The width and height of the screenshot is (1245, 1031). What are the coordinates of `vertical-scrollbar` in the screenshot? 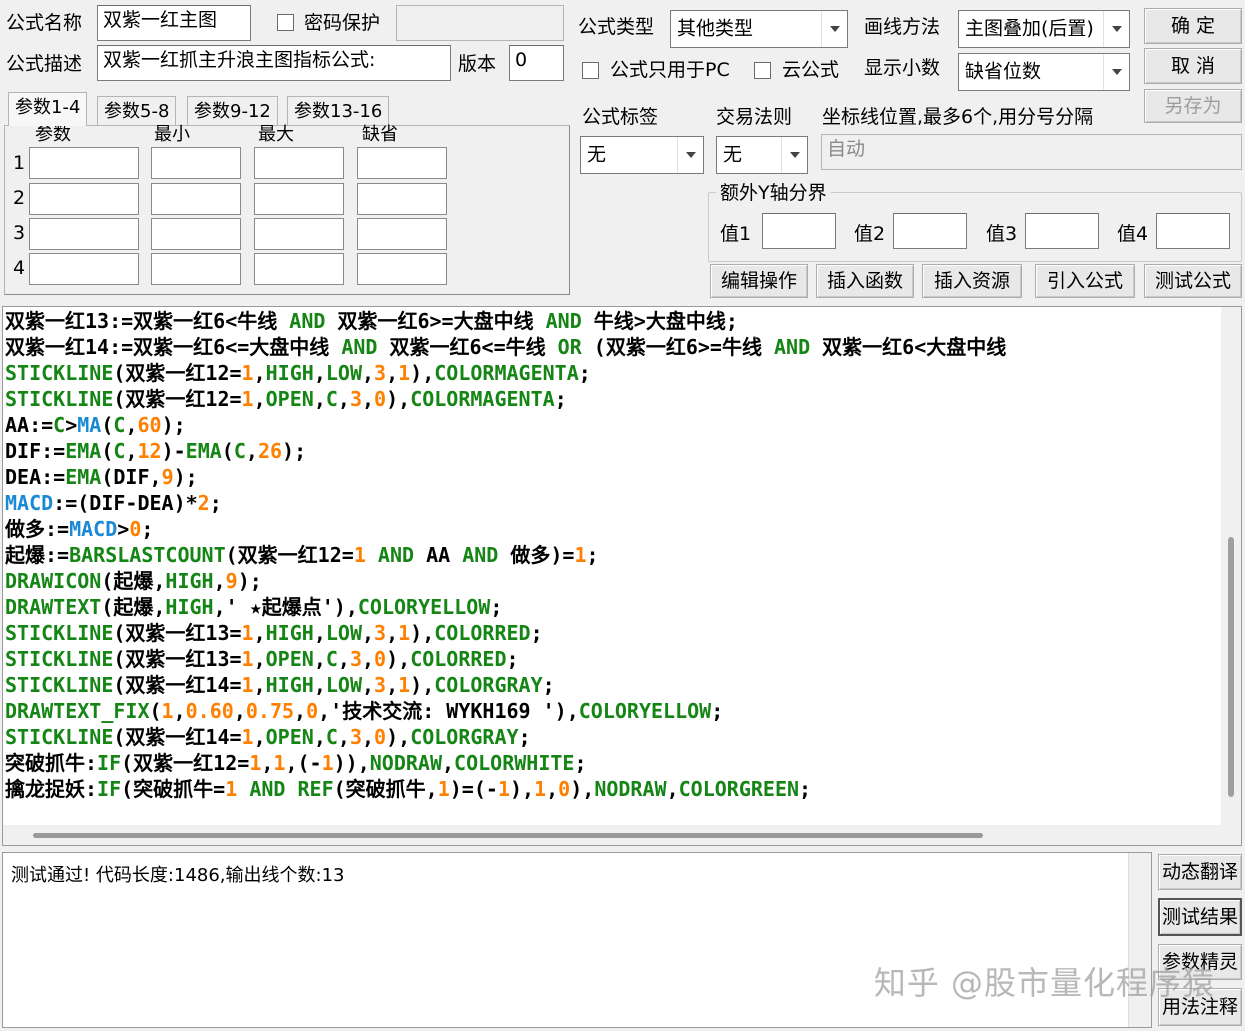 It's located at (1231, 567).